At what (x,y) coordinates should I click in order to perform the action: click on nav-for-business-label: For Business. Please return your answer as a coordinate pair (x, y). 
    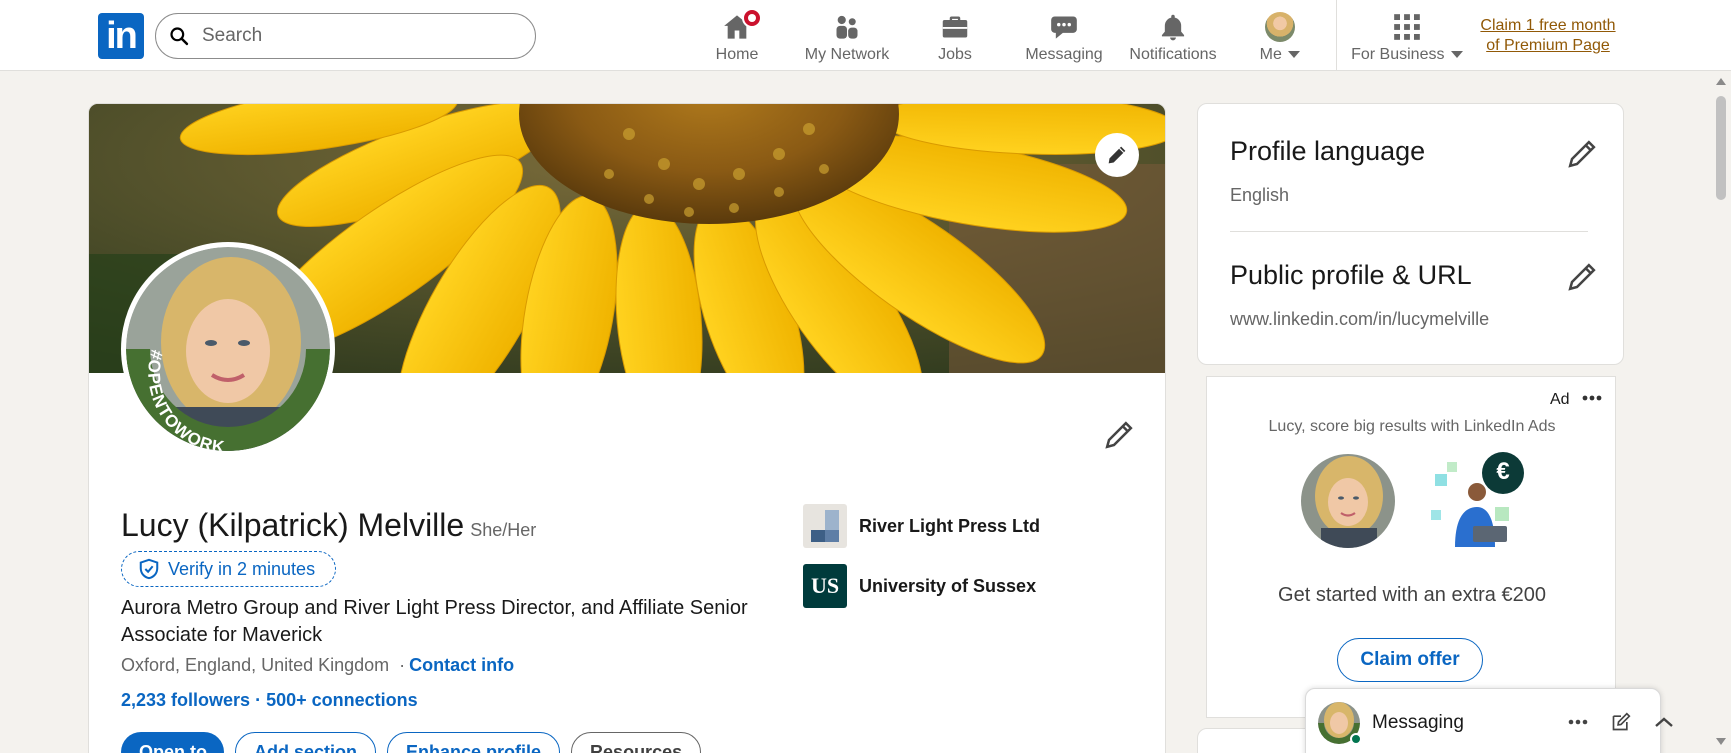
    Looking at the image, I should click on (1398, 54).